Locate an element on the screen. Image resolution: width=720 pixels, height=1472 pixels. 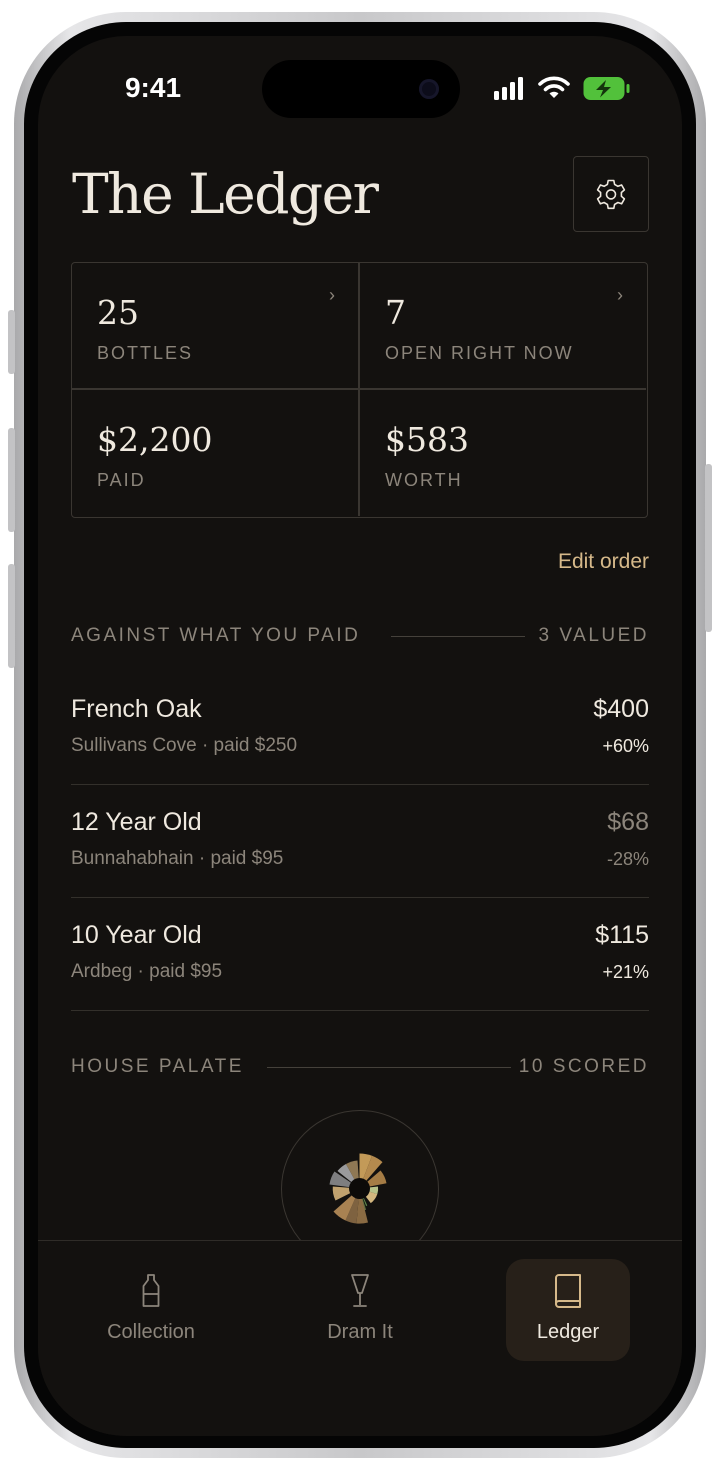
valued-row: 10 Year Old Ardbeg · paid $95 $115 +21% is located at coordinates (360, 954).